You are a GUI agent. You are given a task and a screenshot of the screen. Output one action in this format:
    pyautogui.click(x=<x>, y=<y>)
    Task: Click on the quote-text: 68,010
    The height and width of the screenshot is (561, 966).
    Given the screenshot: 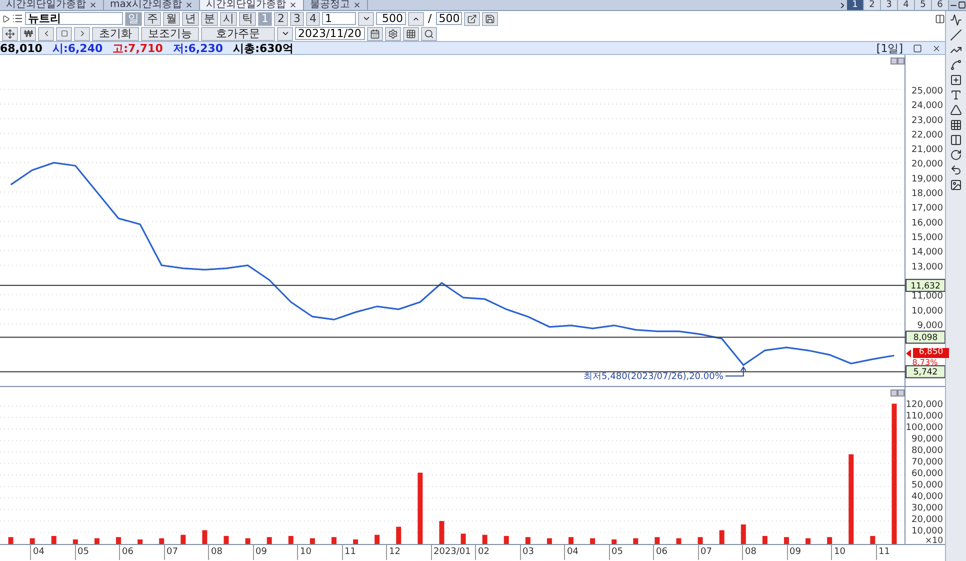 What is the action you would take?
    pyautogui.click(x=21, y=48)
    